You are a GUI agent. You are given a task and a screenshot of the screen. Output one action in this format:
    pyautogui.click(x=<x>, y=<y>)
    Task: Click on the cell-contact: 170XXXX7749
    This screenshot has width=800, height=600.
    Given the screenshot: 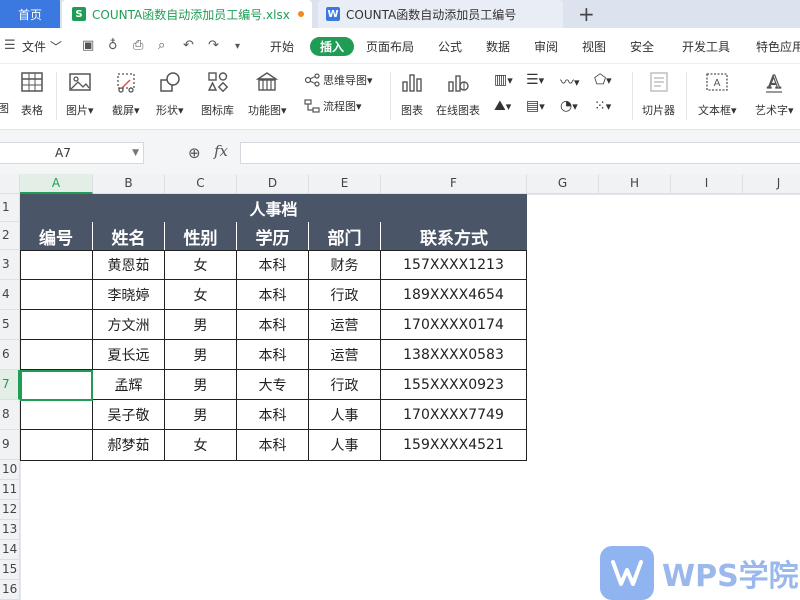 What is the action you would take?
    pyautogui.click(x=454, y=415)
    